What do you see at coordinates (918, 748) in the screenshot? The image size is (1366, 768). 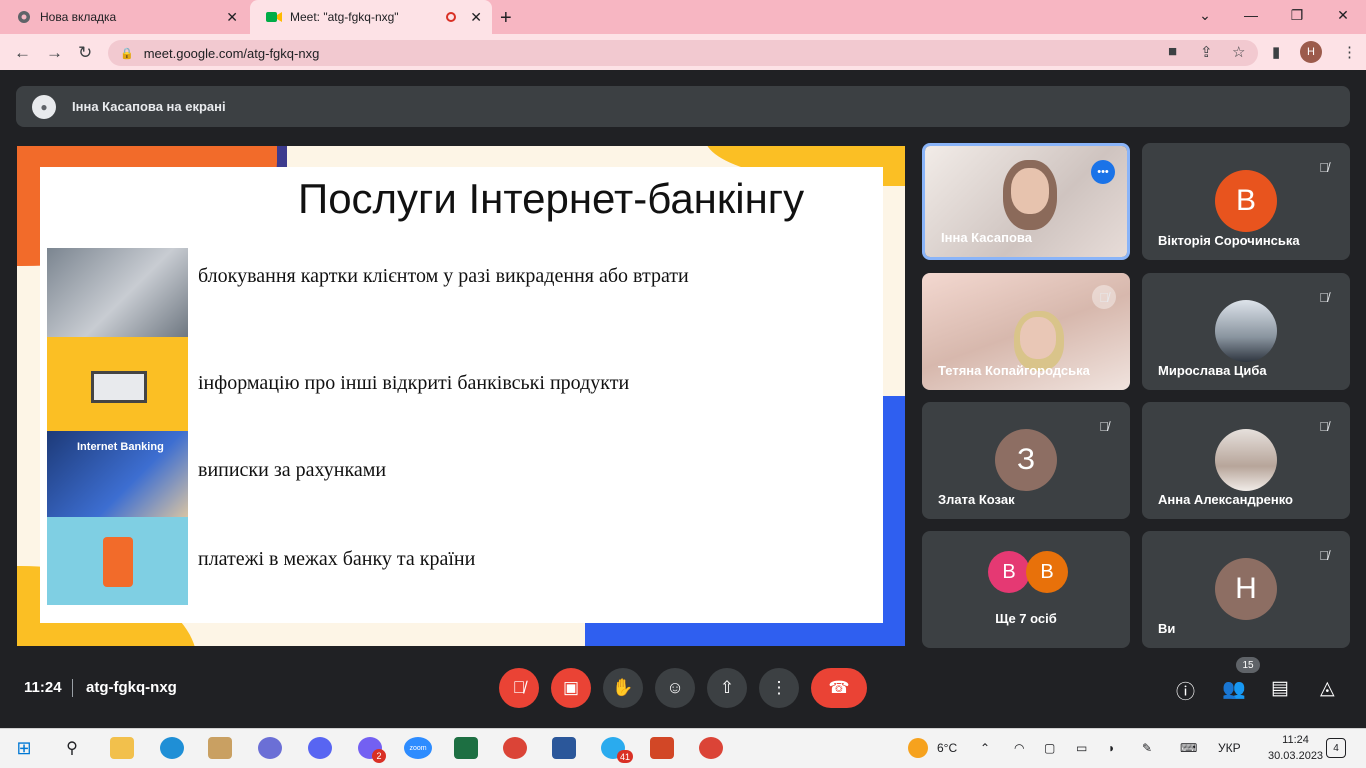 I see `weather-icon` at bounding box center [918, 748].